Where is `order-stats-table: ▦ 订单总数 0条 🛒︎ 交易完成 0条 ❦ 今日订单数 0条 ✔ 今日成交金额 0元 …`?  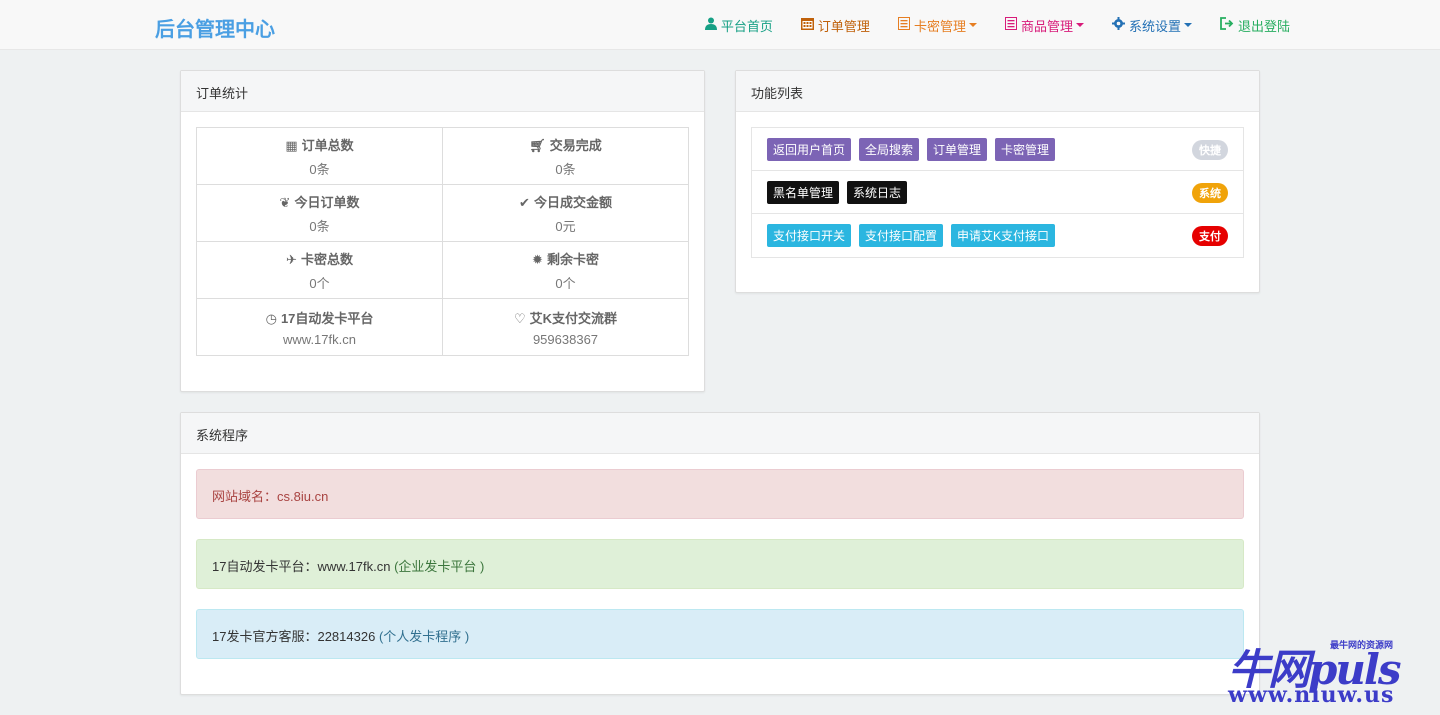 order-stats-table: ▦ 订单总数 0条 🛒︎ 交易完成 0条 ❦ 今日订单数 0条 ✔ 今日成交金额 0元 … is located at coordinates (442, 241).